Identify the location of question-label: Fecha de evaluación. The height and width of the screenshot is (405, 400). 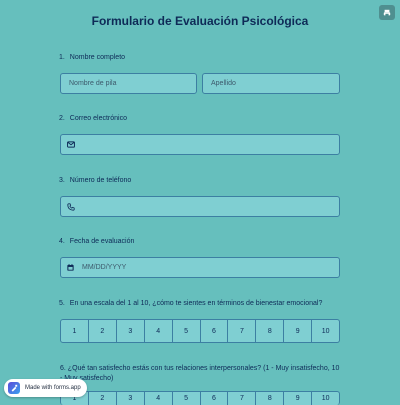
(102, 241).